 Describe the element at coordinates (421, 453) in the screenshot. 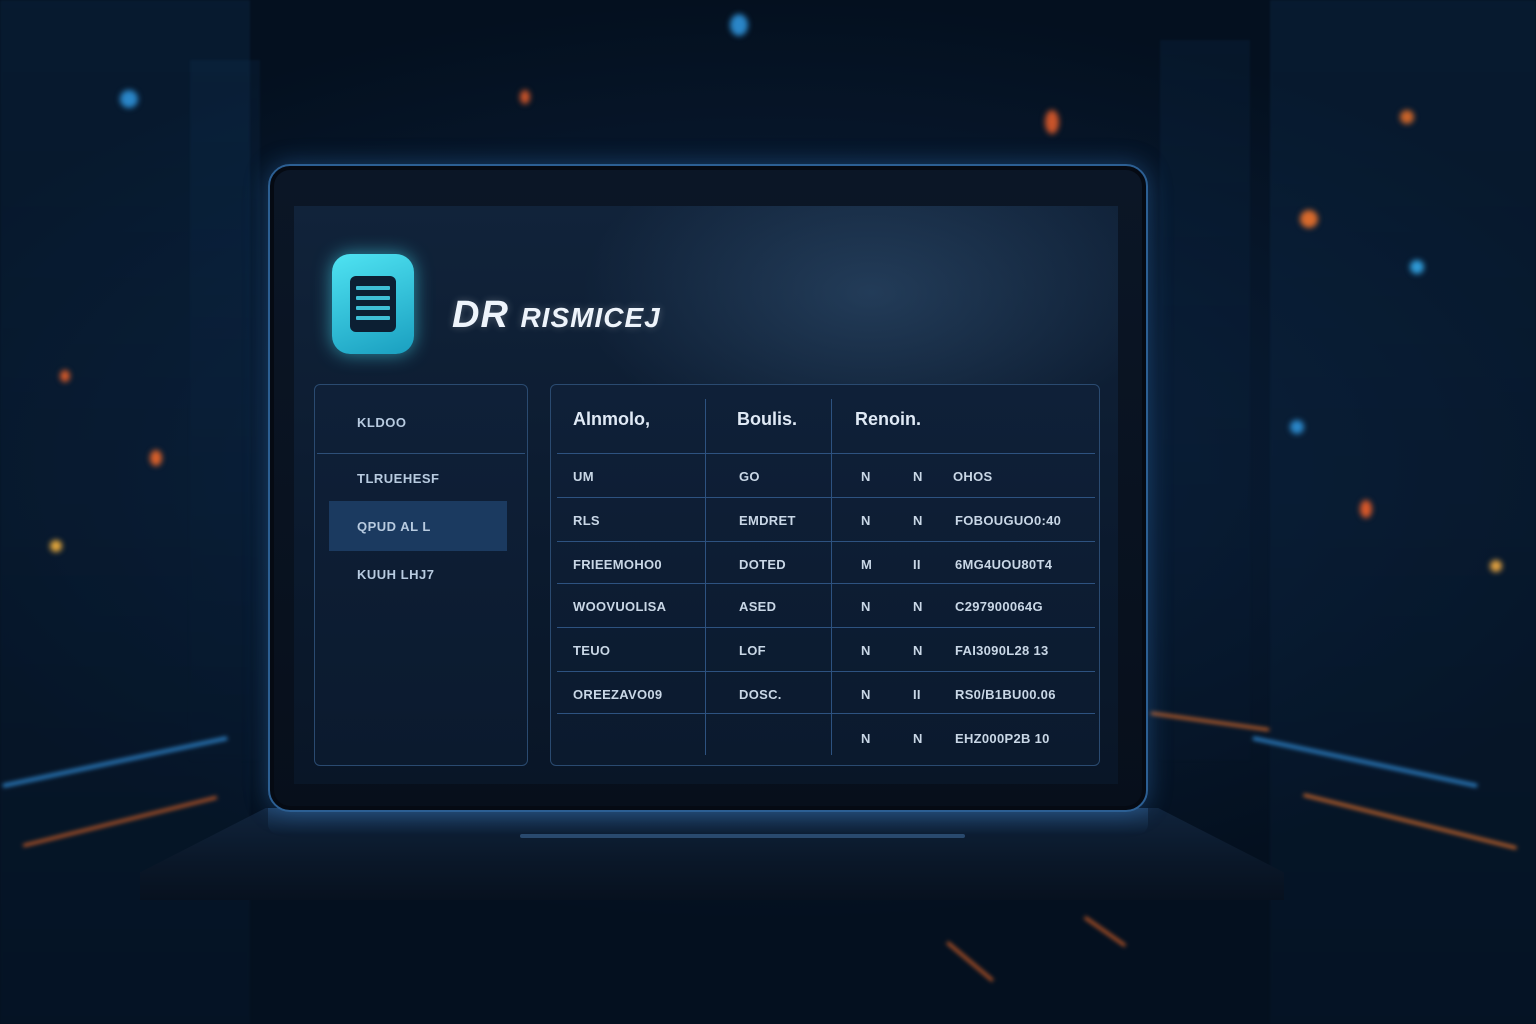

I see `sidebar-divider` at that location.